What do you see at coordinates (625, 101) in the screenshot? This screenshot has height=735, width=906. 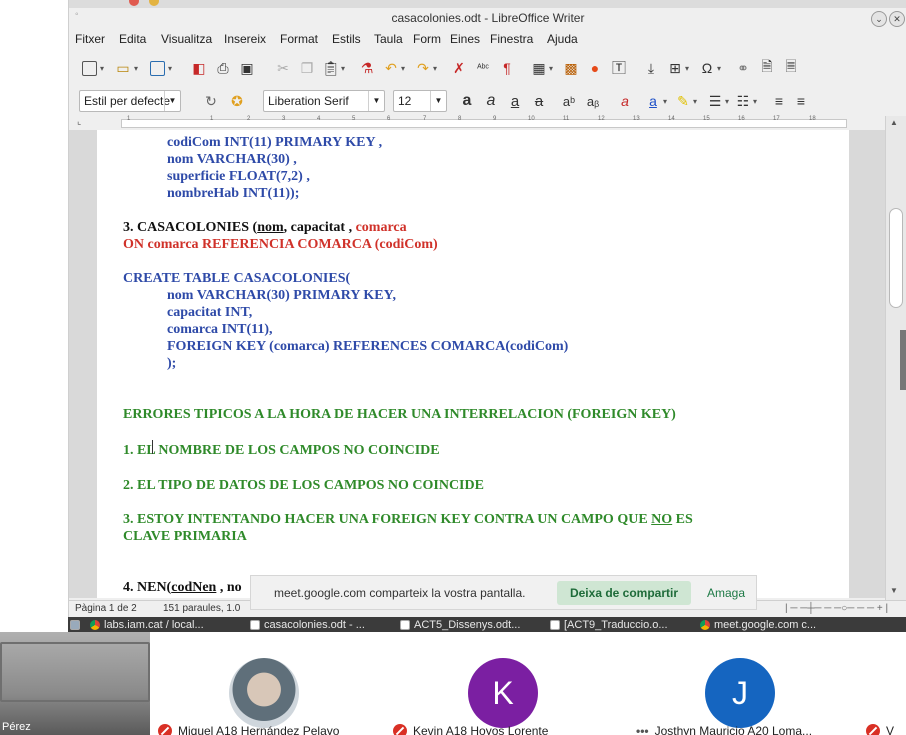 I see `clear-formatting-icon: a` at bounding box center [625, 101].